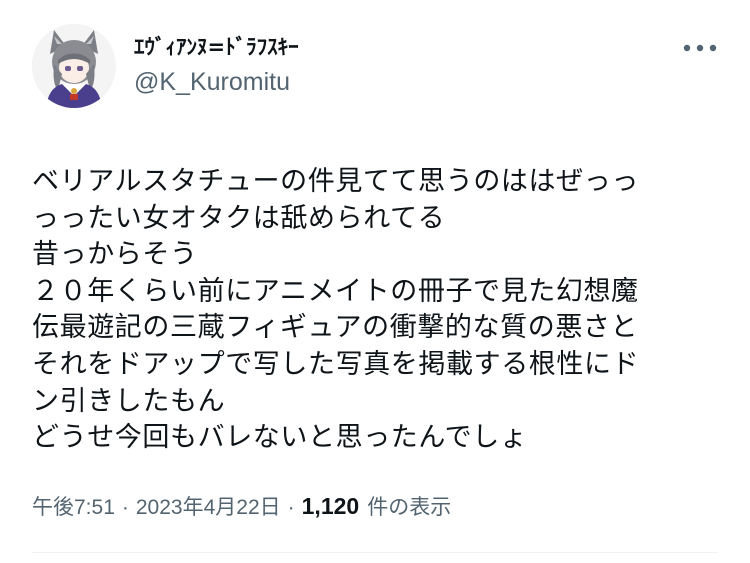 The image size is (750, 563). I want to click on tweet-time: 午後7:51, so click(73, 506).